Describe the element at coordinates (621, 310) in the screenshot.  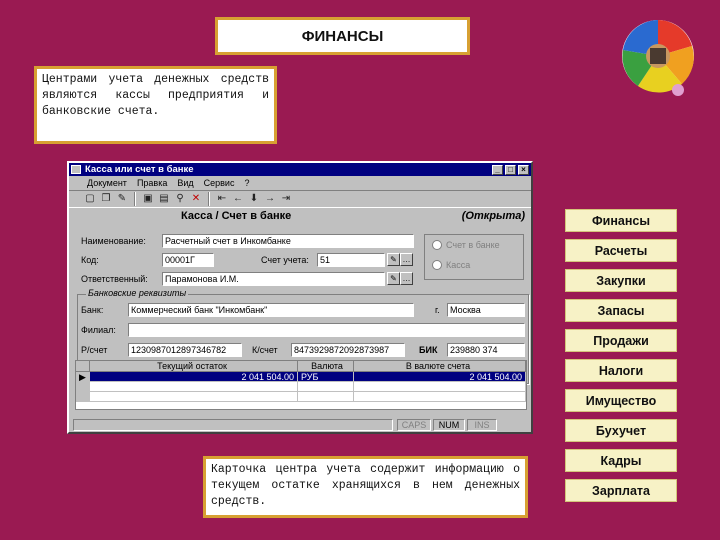
I see `nav-inventory: Запасы` at that location.